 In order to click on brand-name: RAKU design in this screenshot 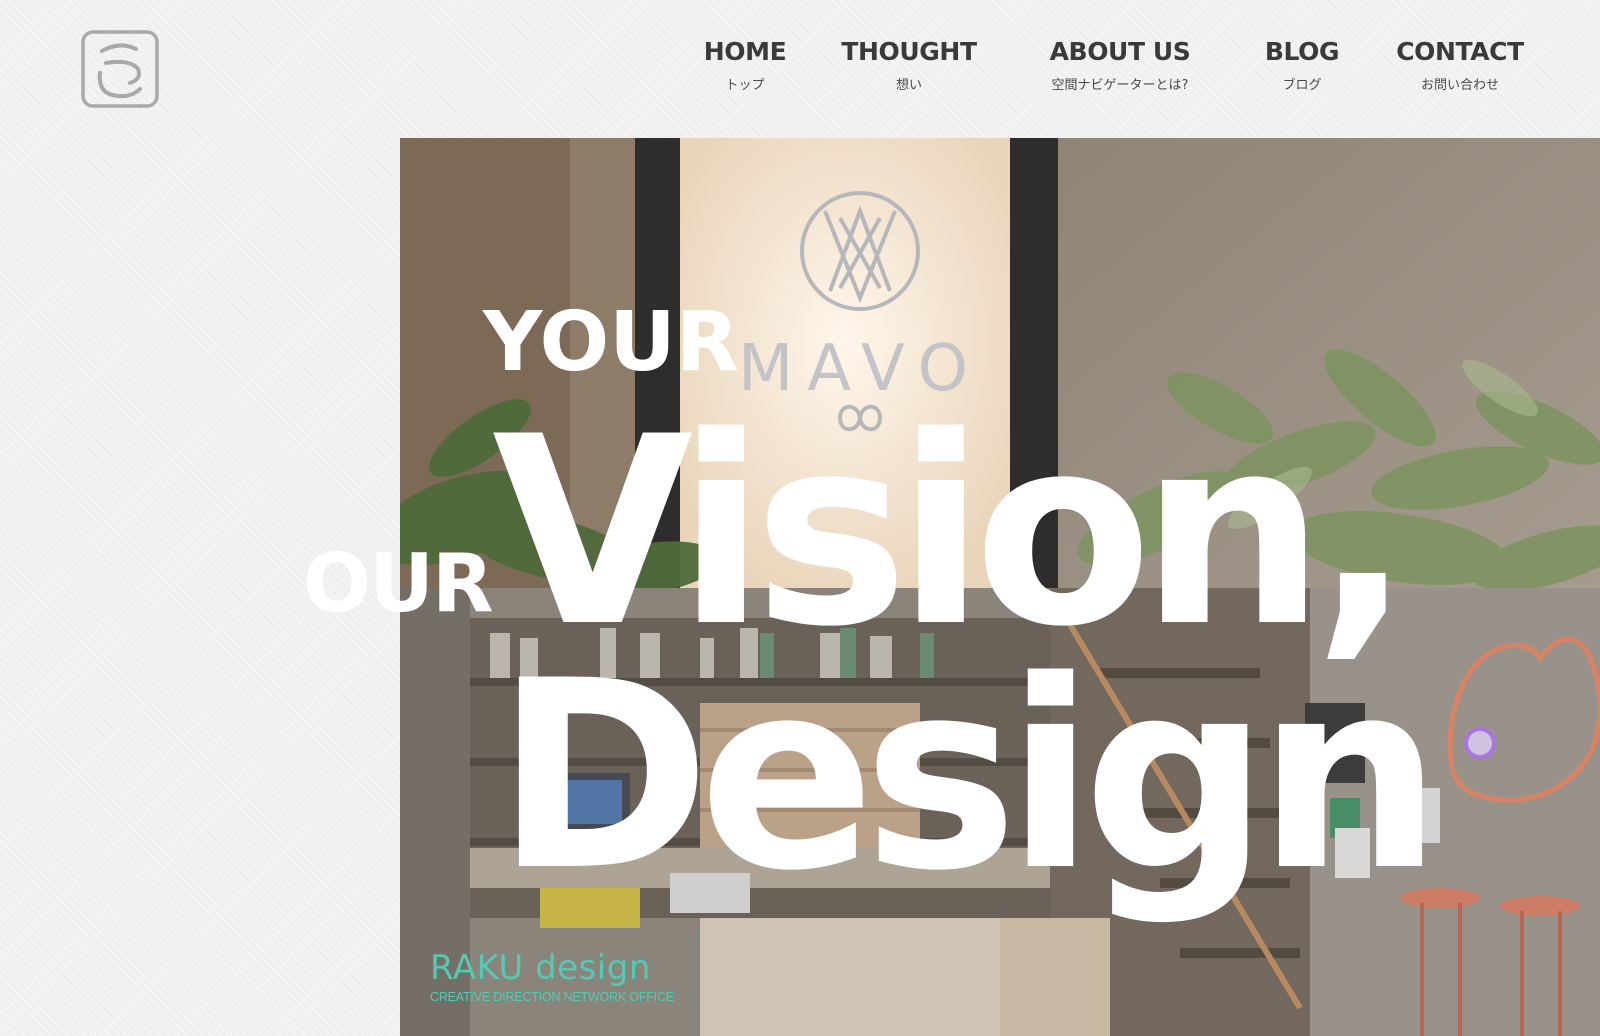, I will do `click(540, 968)`.